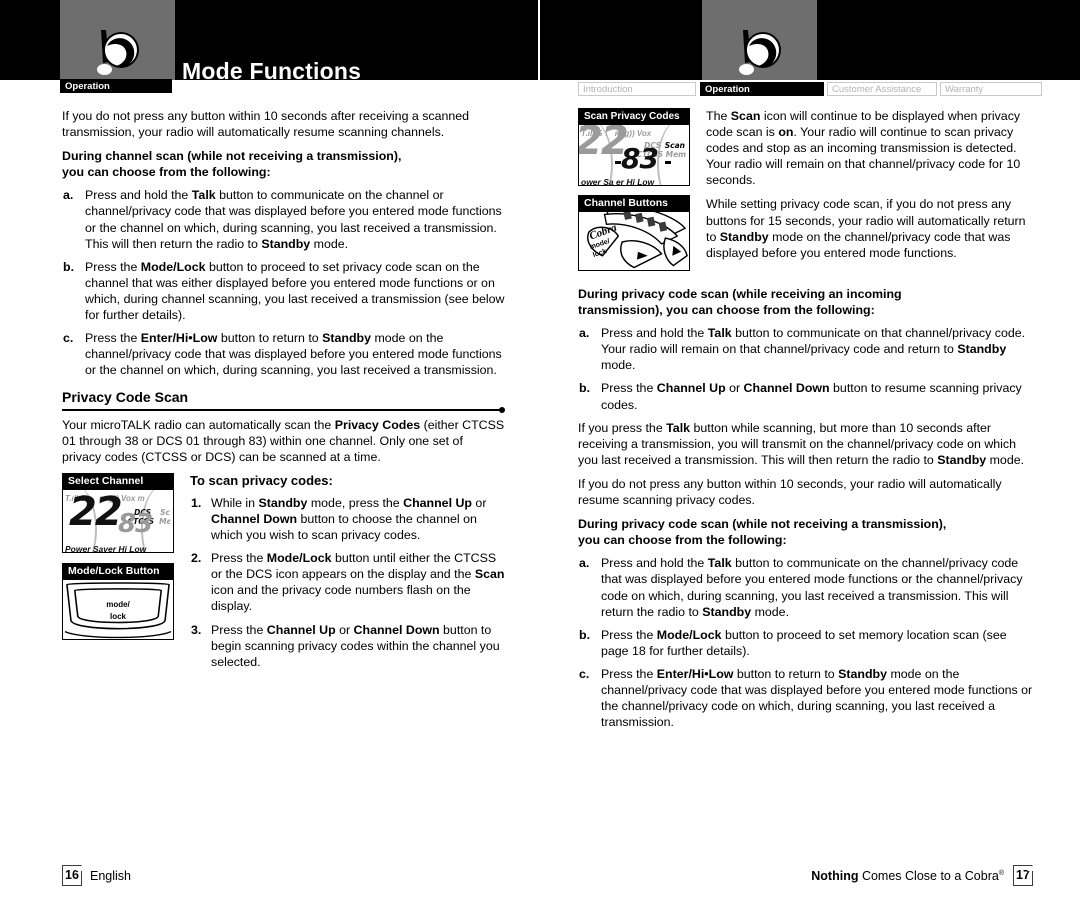  What do you see at coordinates (165, 521) in the screenshot?
I see `lcd-mem-label: Mє` at bounding box center [165, 521].